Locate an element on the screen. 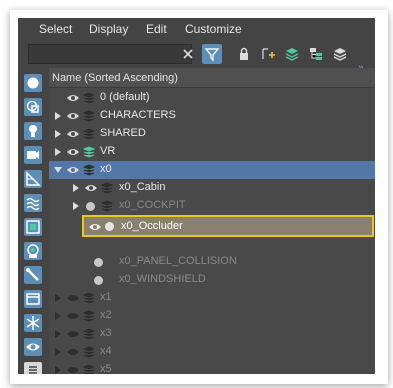 The width and height of the screenshot is (393, 388). layer-label: x0 is located at coordinates (106, 169).